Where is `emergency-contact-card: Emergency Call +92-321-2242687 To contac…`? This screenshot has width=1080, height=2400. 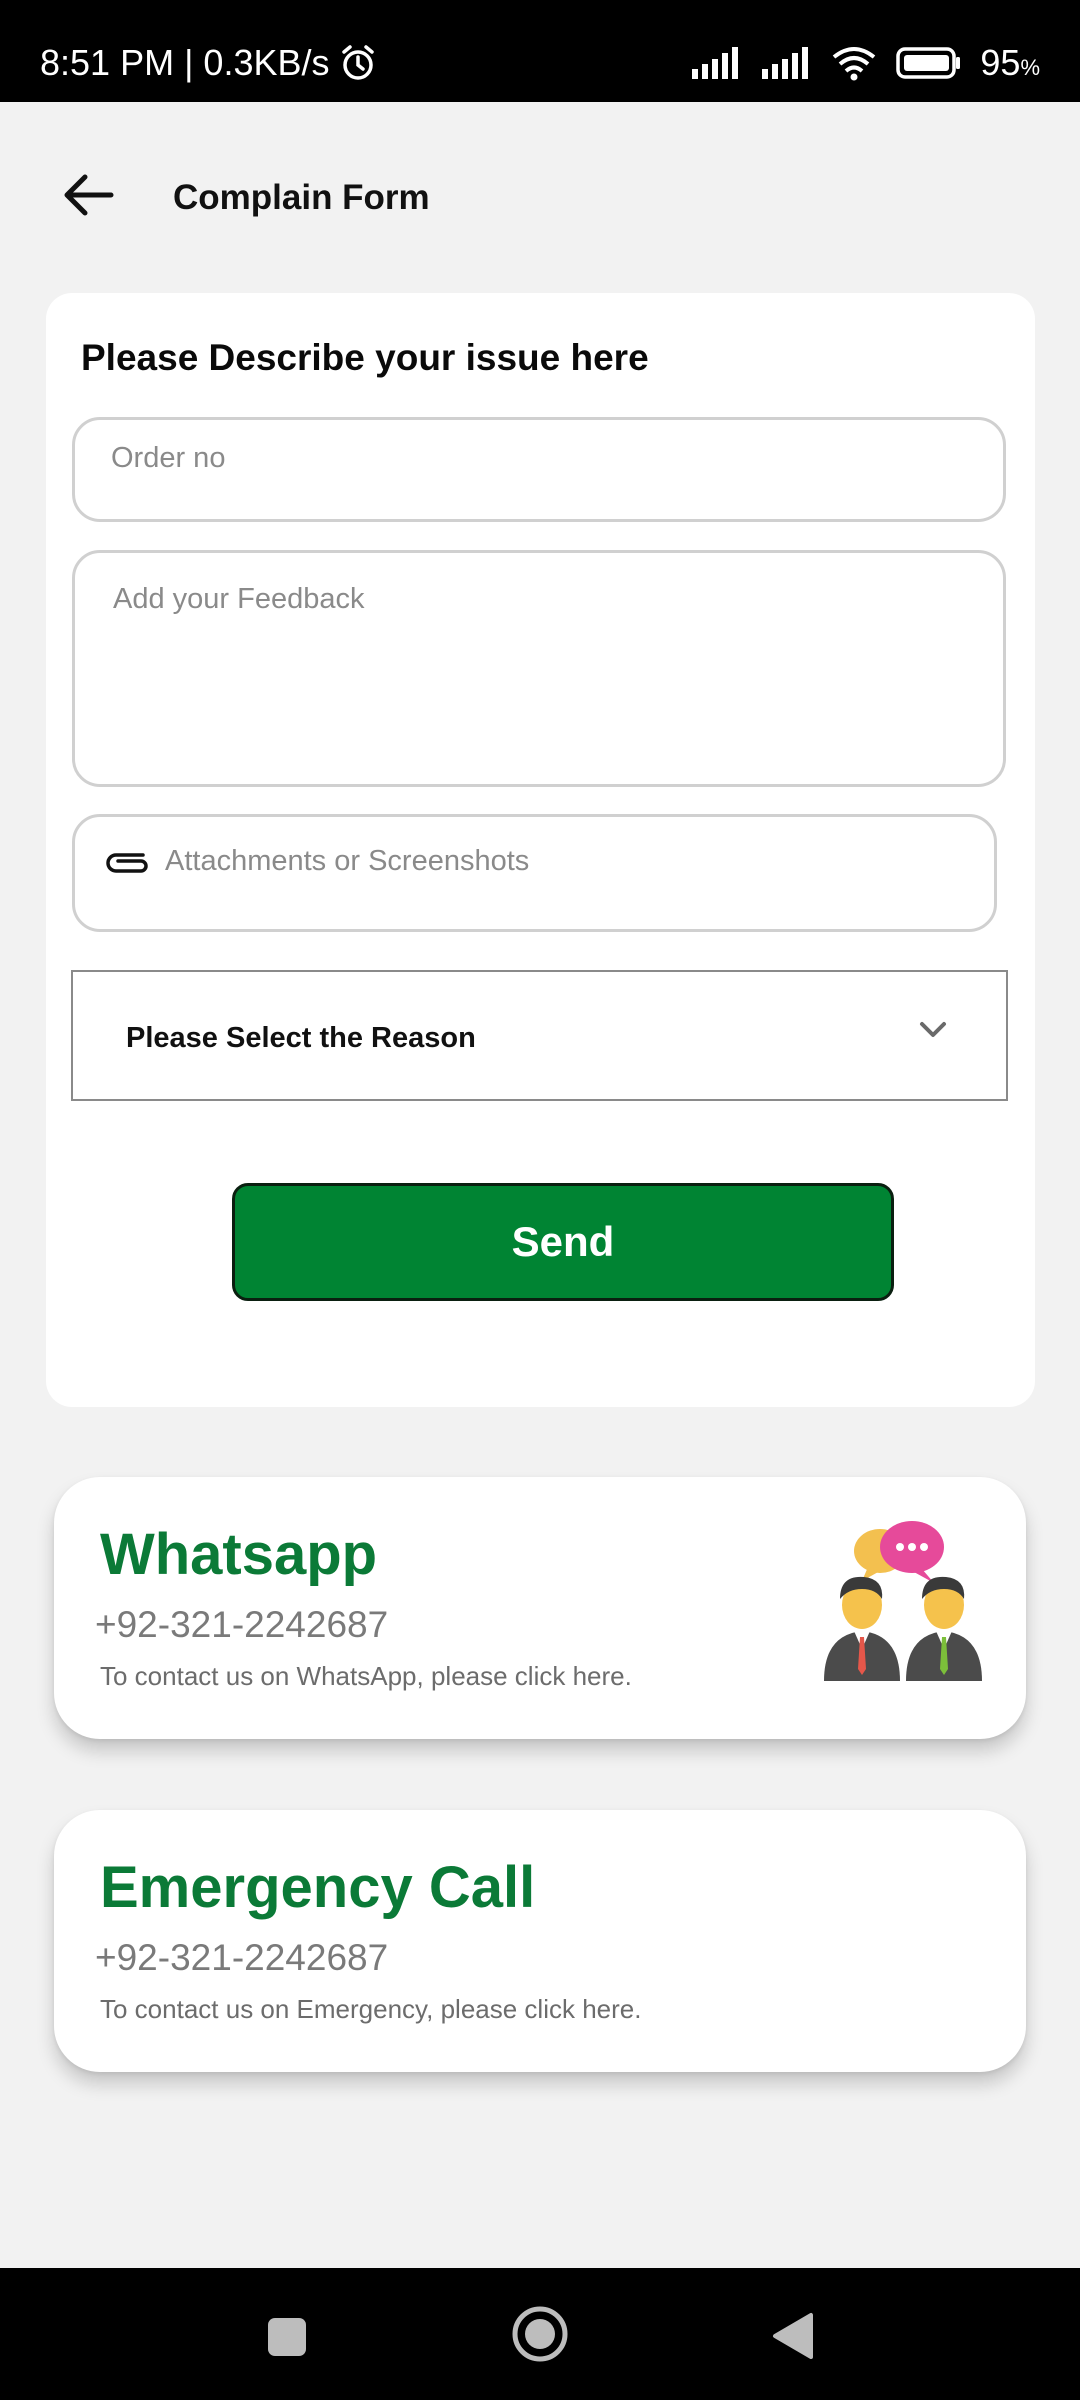 emergency-contact-card: Emergency Call +92-321-2242687 To contac… is located at coordinates (540, 1941).